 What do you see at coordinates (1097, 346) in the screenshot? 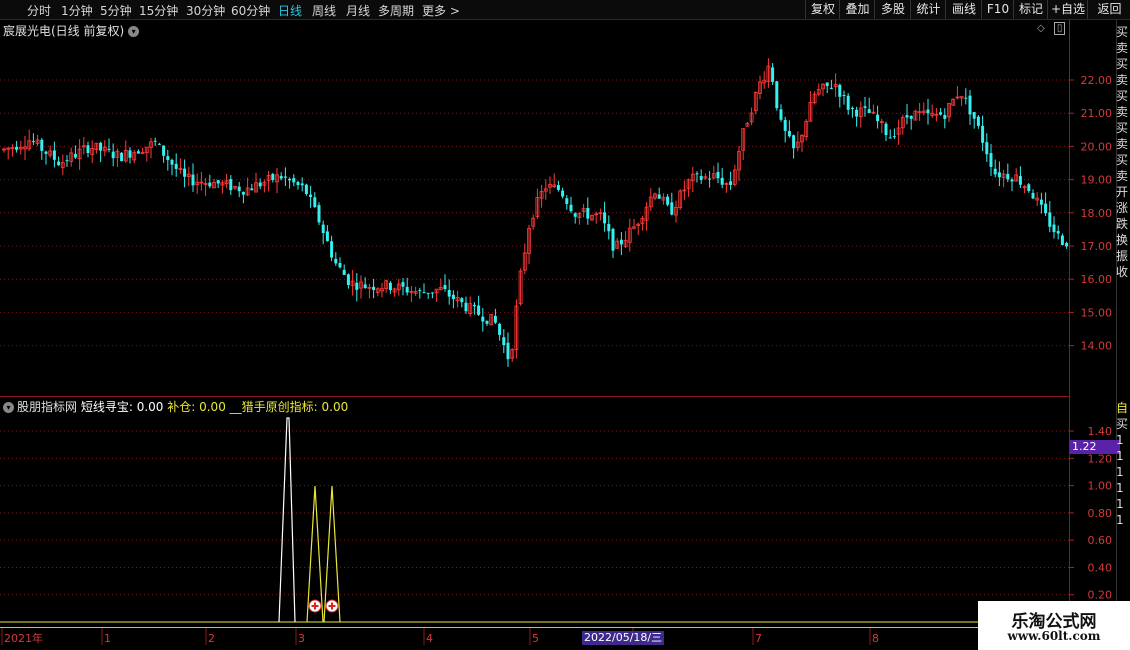
I see `price-tick-label: 14.00` at bounding box center [1097, 346].